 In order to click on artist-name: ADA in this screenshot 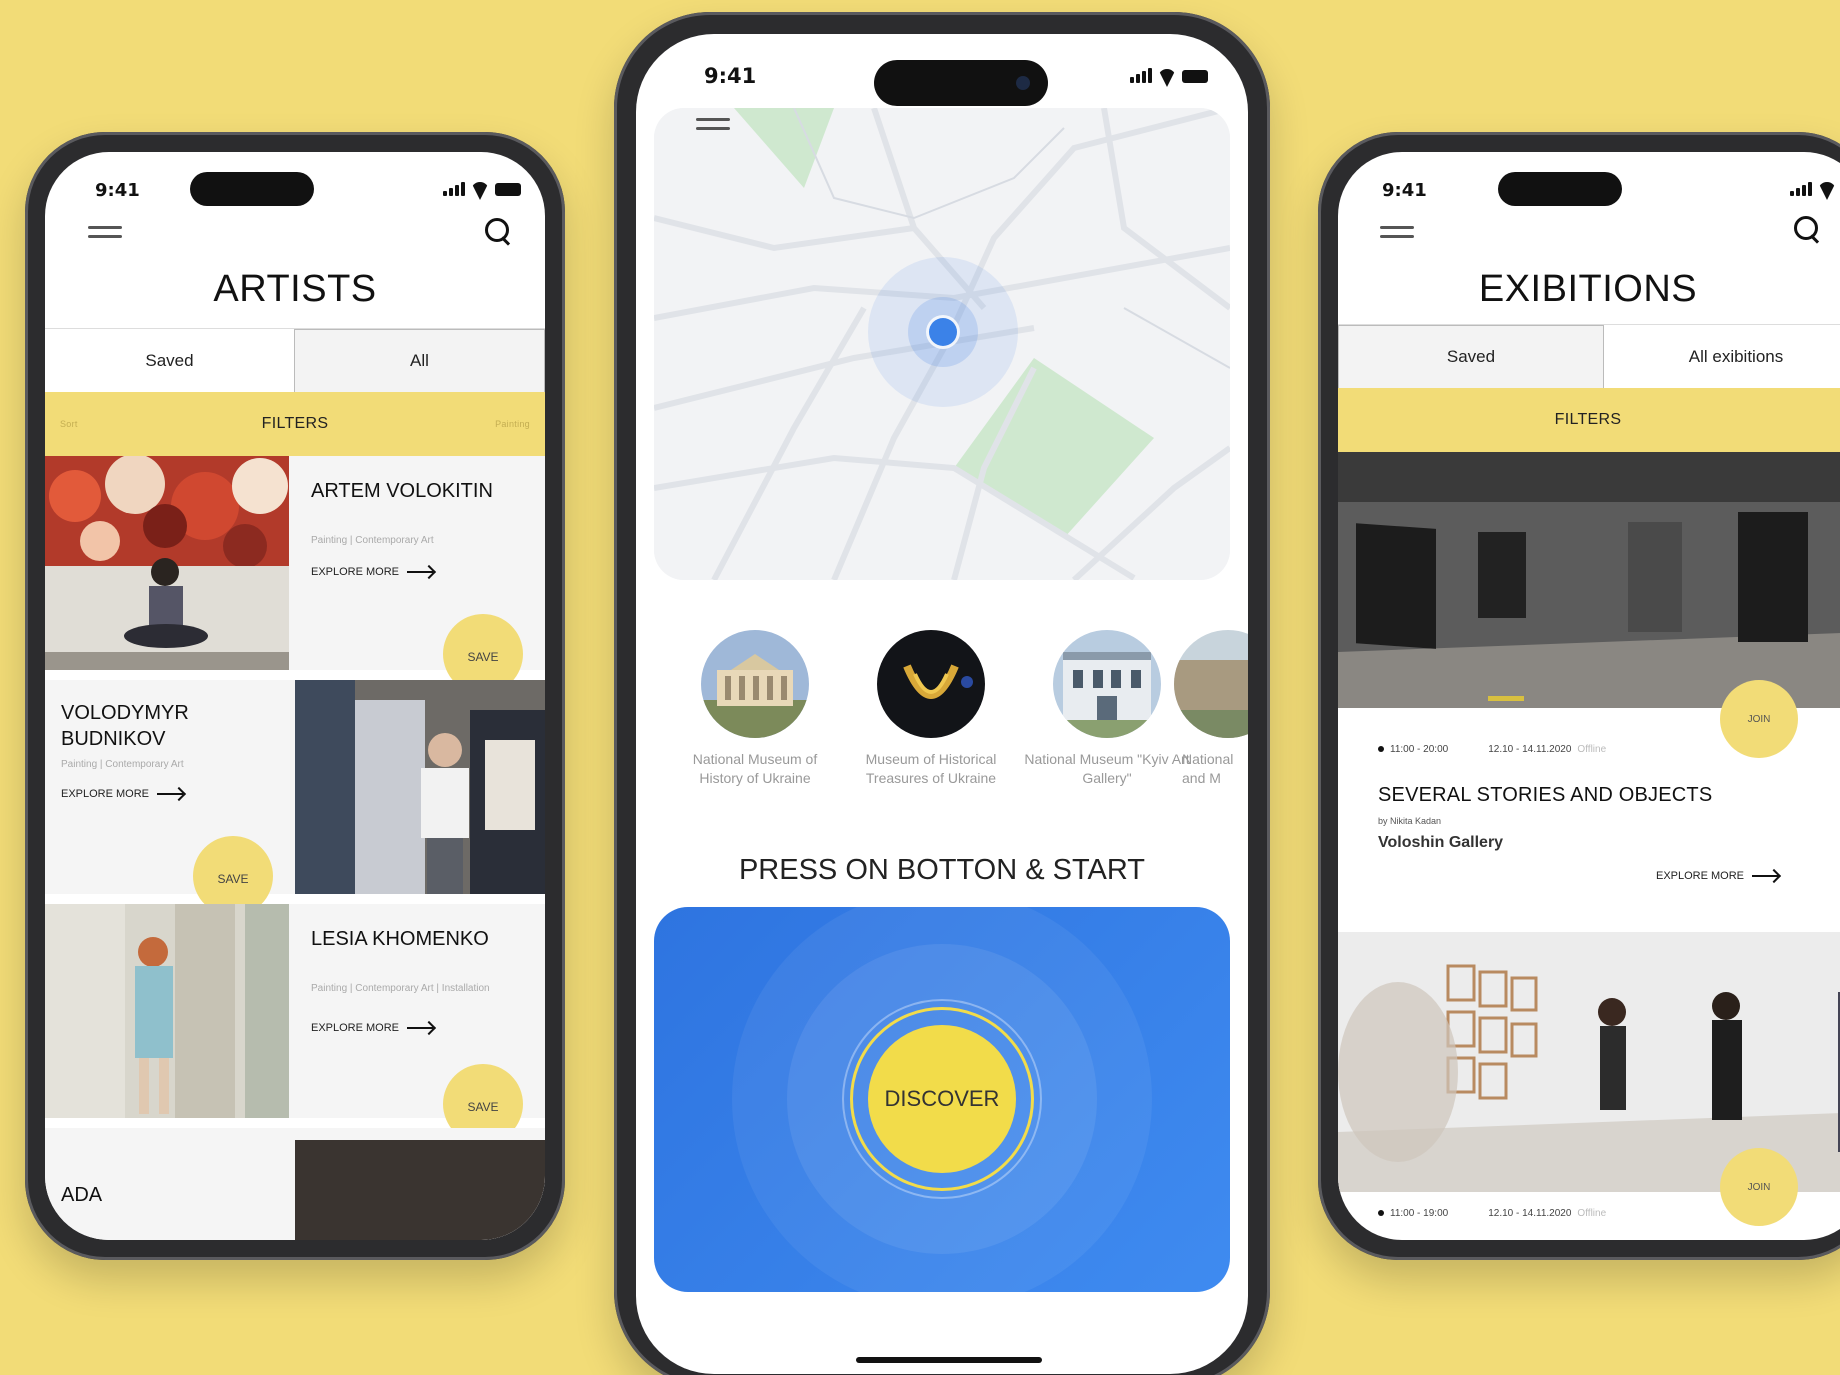, I will do `click(82, 1195)`.